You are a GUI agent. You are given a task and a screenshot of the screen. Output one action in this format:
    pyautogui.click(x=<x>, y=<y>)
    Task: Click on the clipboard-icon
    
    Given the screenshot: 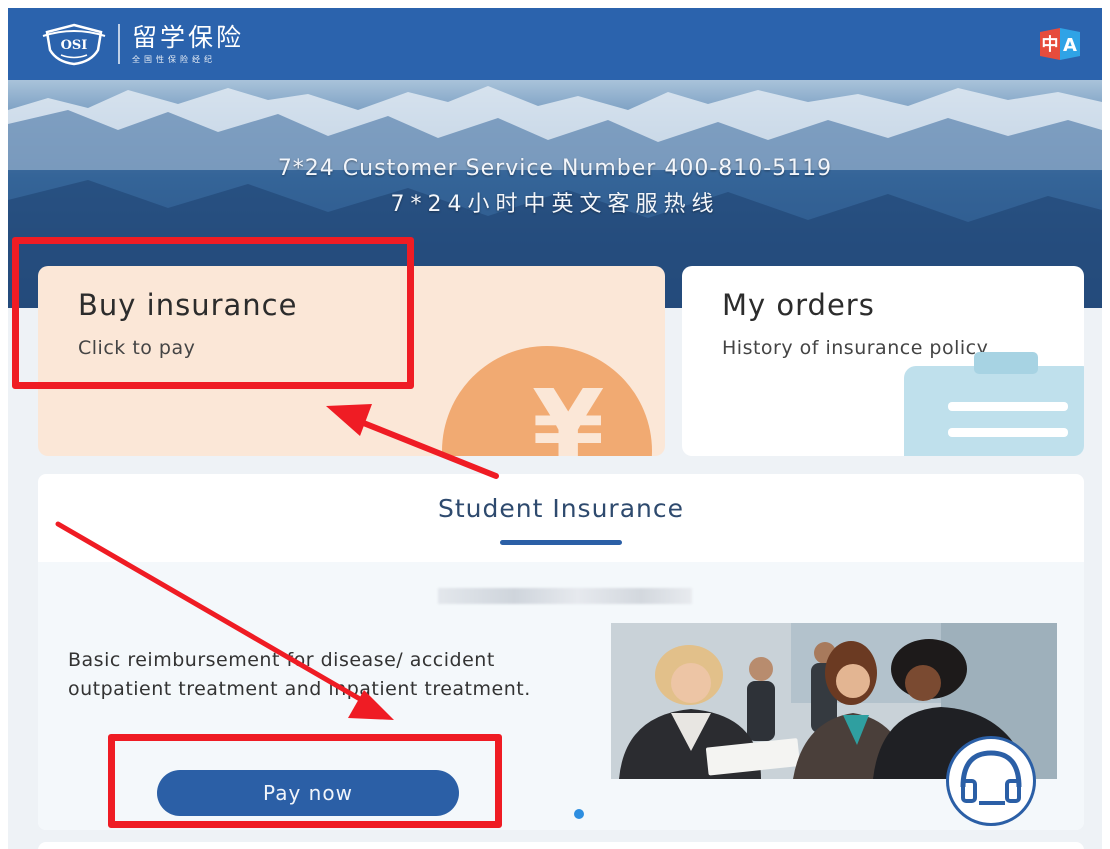 What is the action you would take?
    pyautogui.click(x=994, y=404)
    